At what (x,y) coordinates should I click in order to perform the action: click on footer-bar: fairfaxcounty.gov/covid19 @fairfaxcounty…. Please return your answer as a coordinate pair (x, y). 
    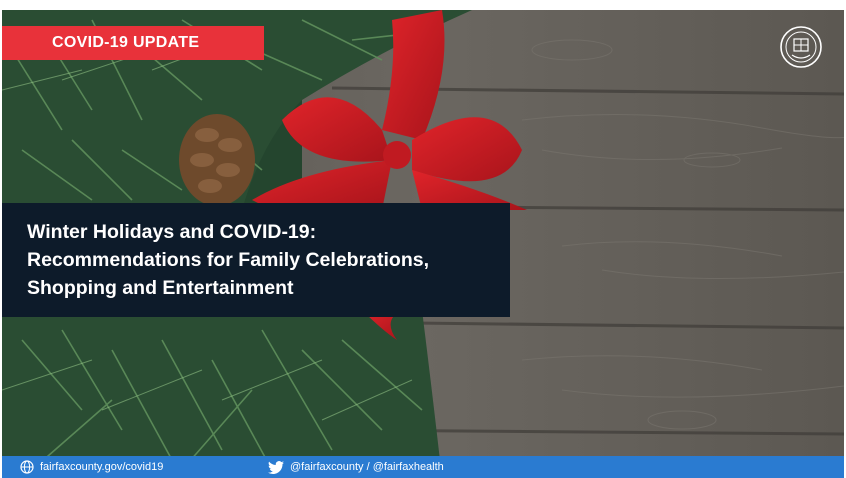
    Looking at the image, I should click on (423, 467).